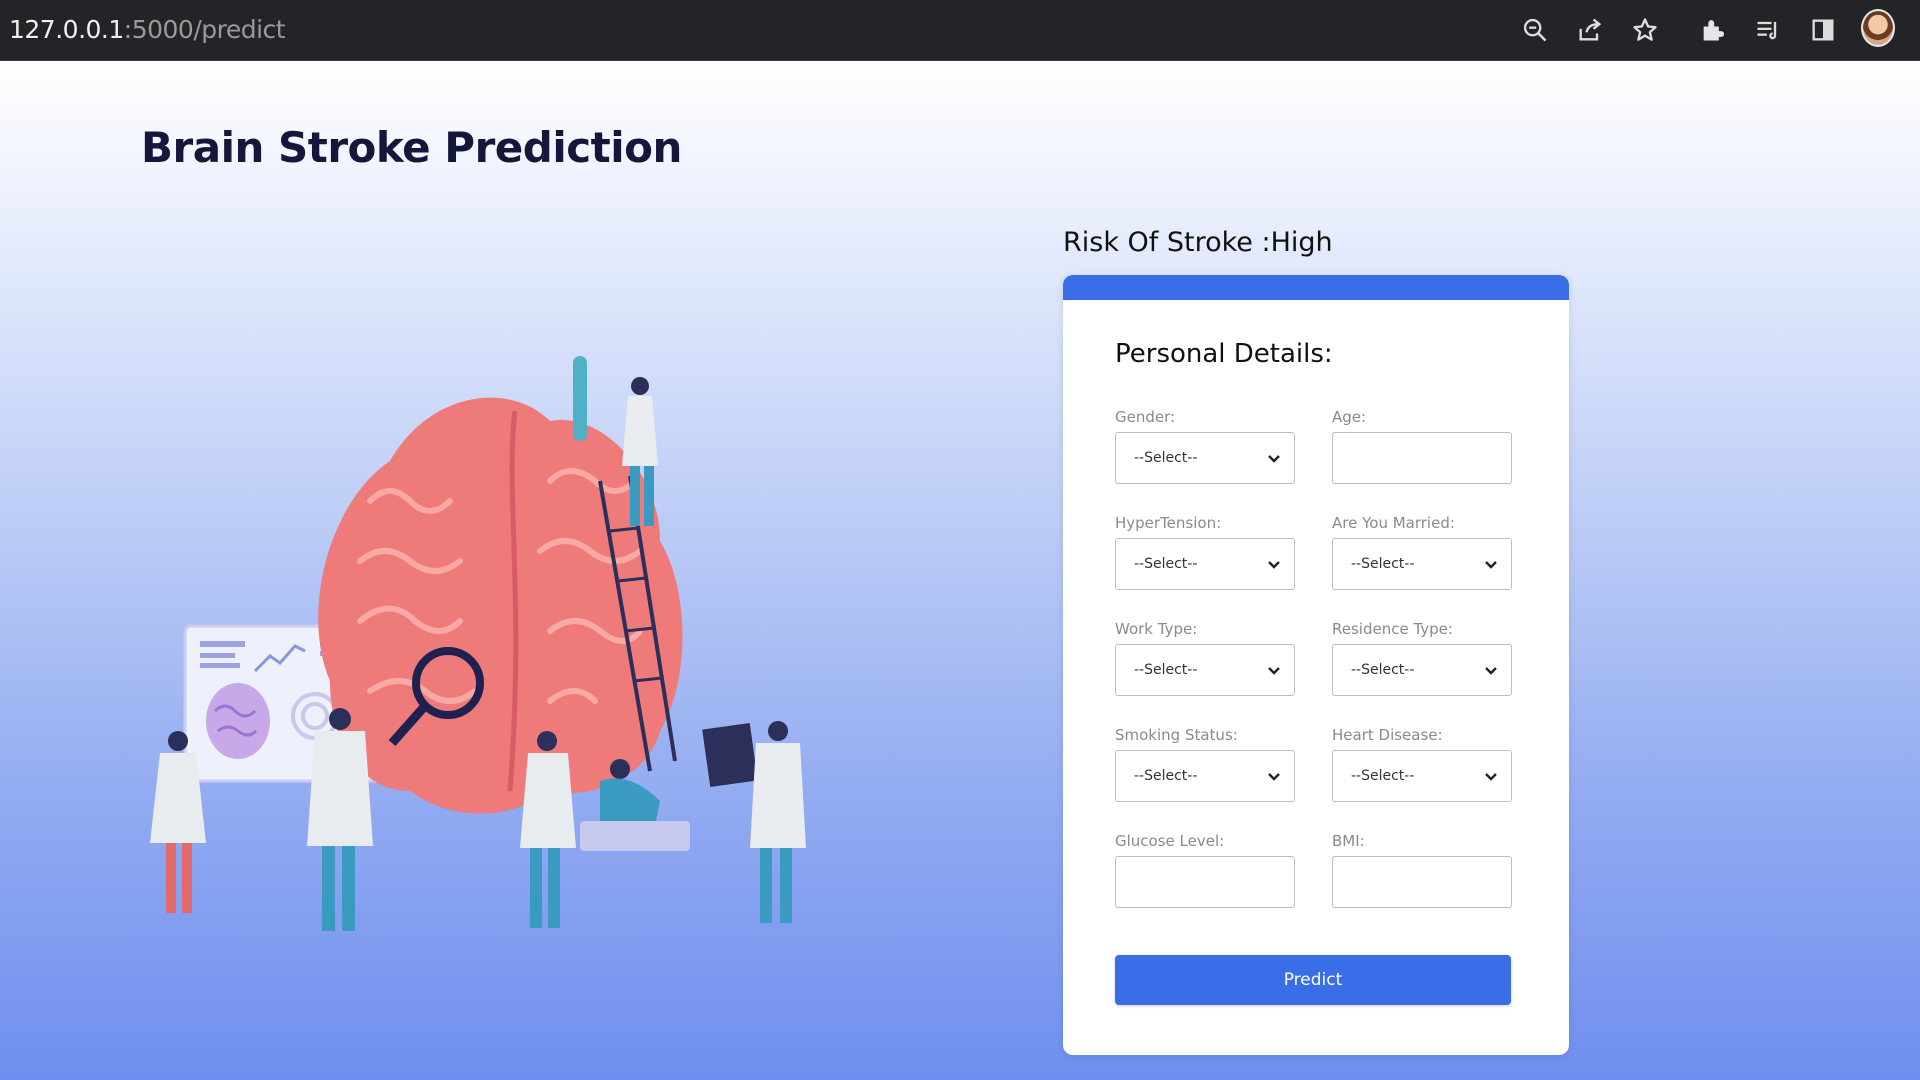 Image resolution: width=1920 pixels, height=1080 pixels. I want to click on share-icon, so click(1590, 30).